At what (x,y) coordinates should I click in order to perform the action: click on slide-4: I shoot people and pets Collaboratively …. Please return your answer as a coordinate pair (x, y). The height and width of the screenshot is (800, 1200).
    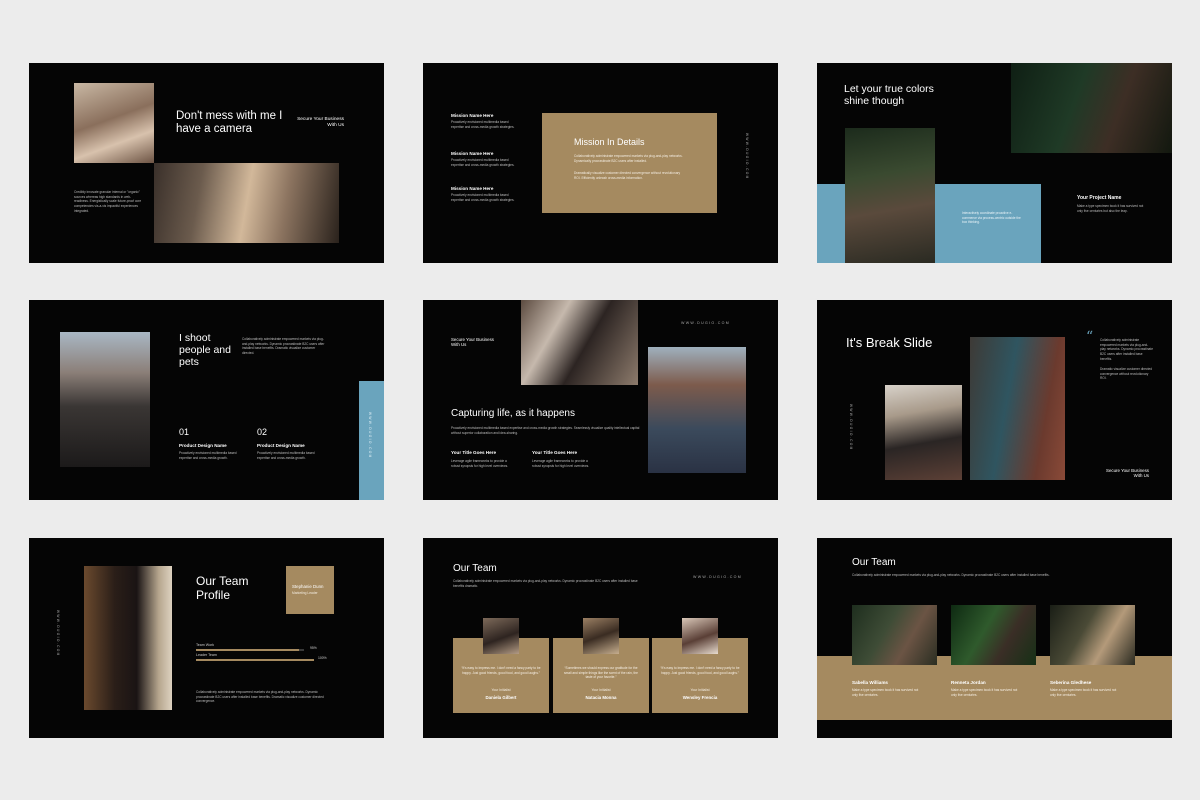
    Looking at the image, I should click on (206, 400).